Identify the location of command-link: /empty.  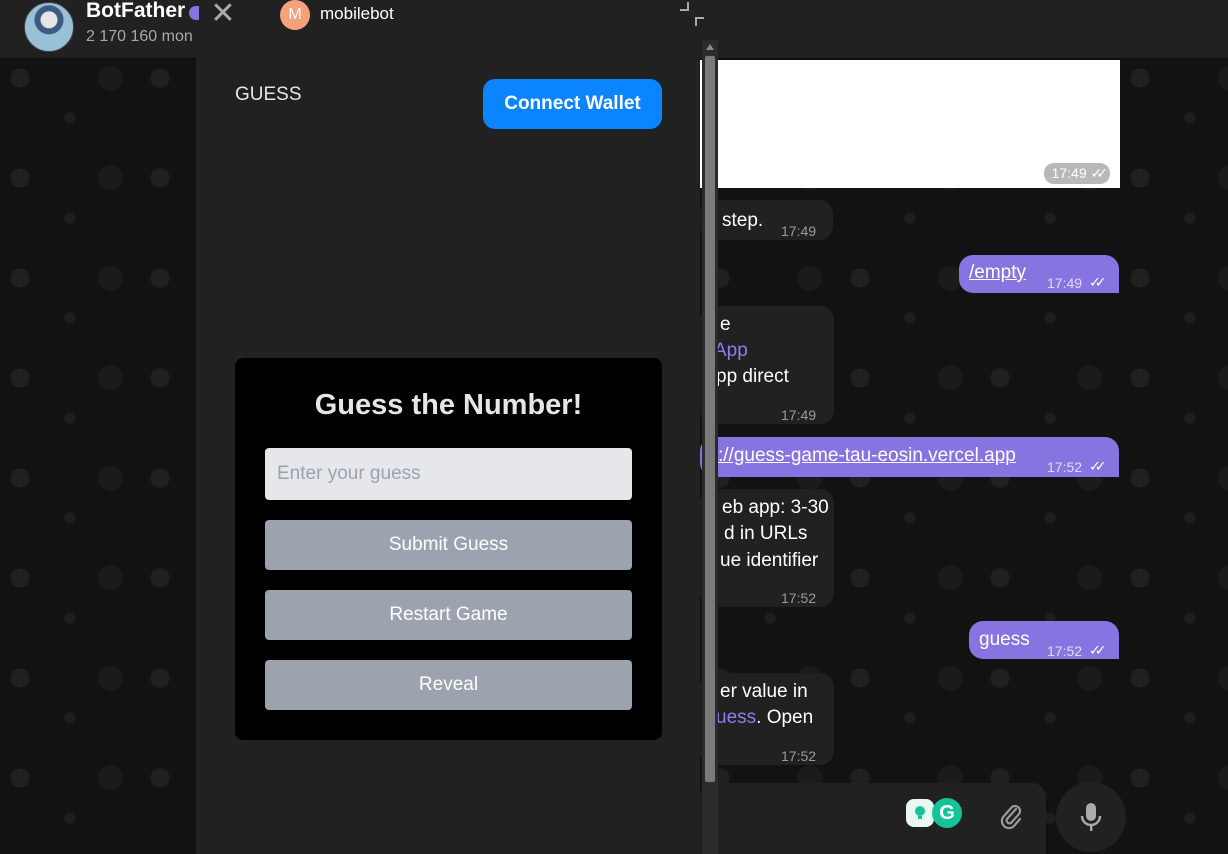
(997, 273).